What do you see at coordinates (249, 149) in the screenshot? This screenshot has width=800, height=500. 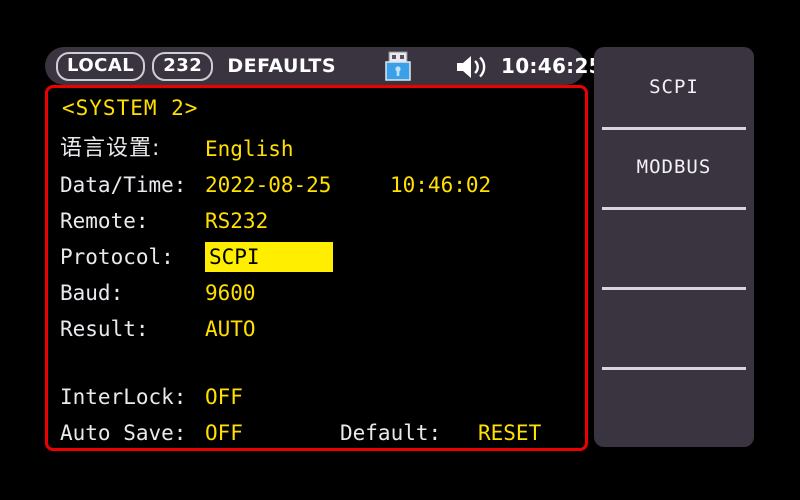 I see `setting-value-language: English` at bounding box center [249, 149].